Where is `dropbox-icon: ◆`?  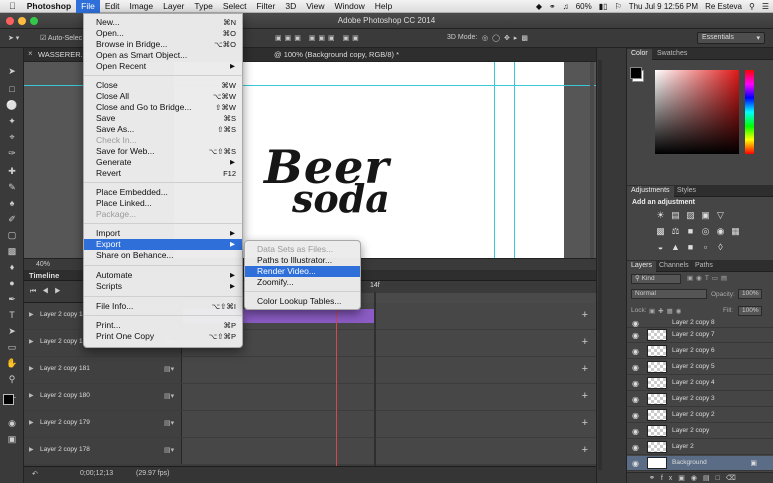 dropbox-icon: ◆ is located at coordinates (539, 6).